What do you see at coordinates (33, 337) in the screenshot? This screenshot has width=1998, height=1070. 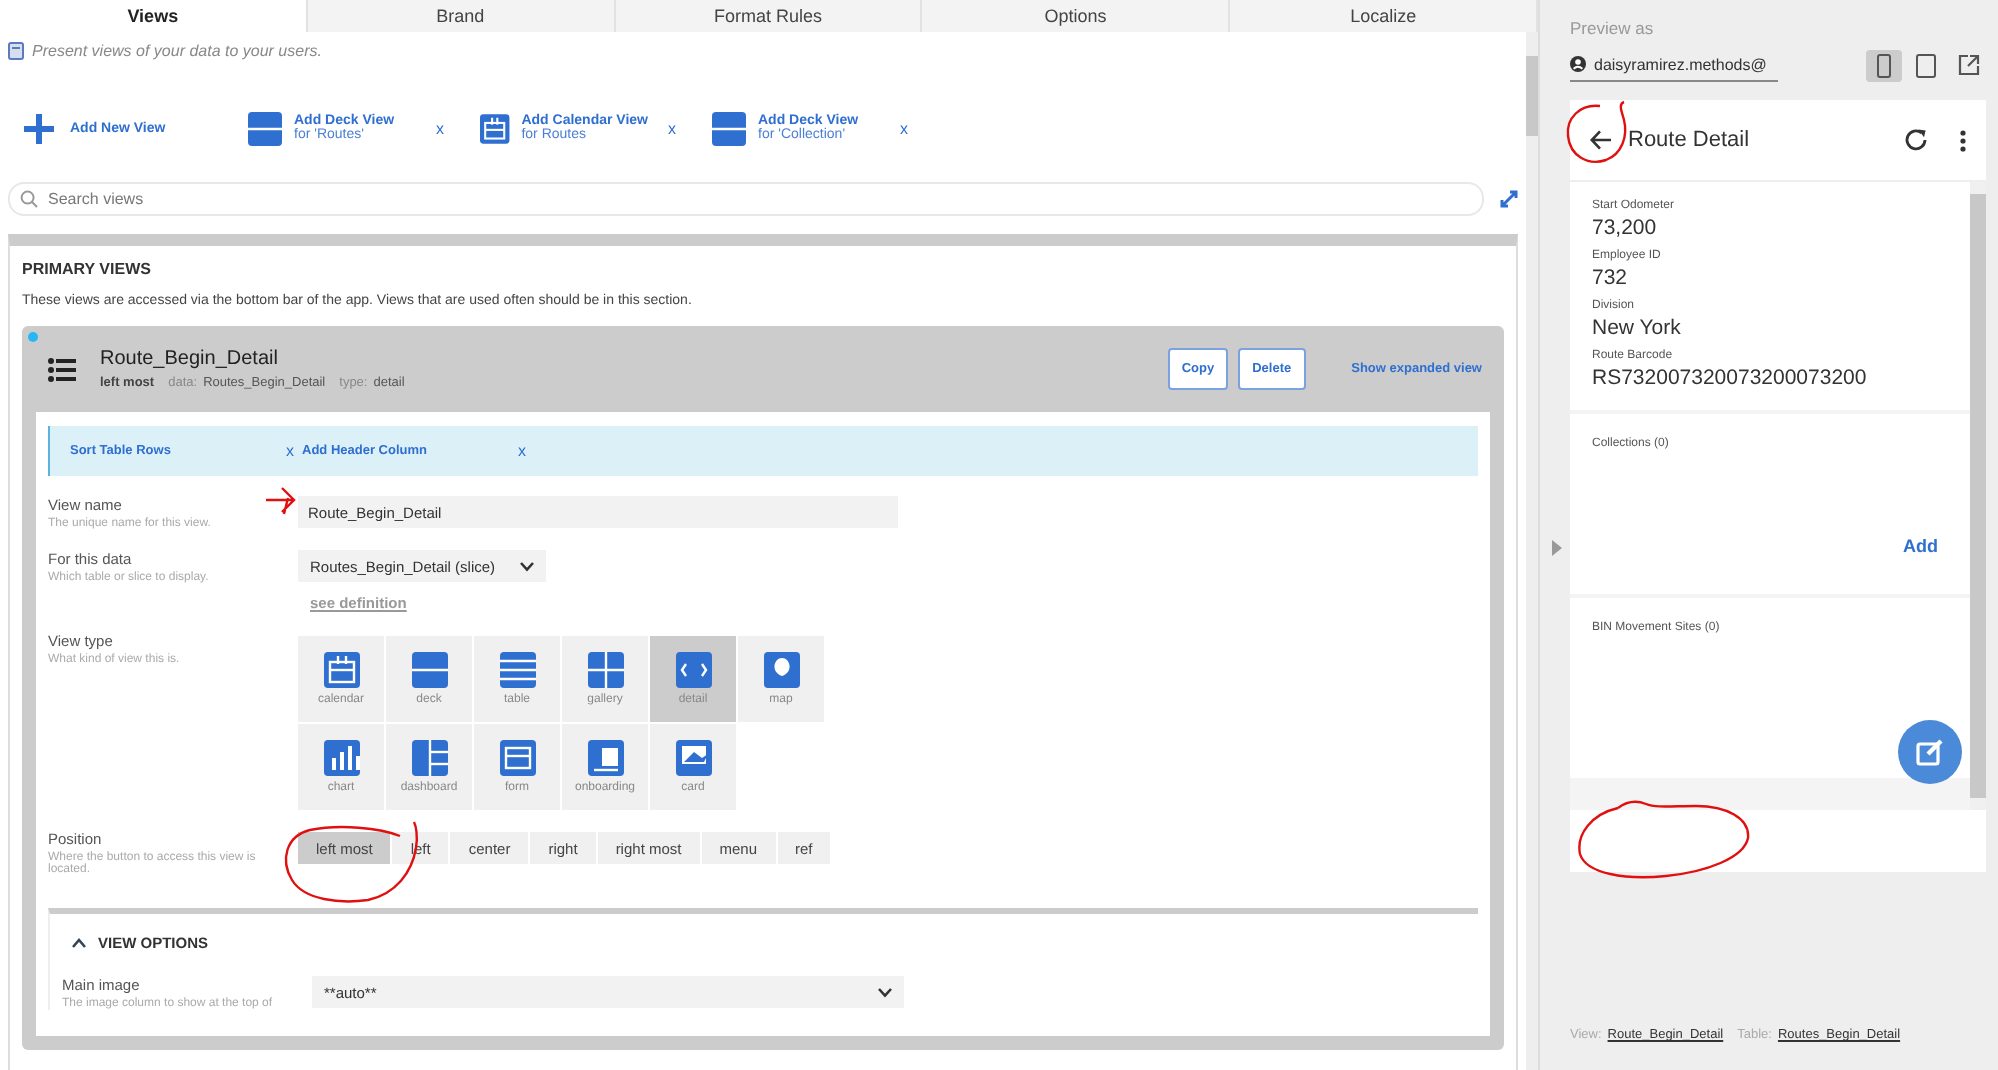 I see `status-dot` at bounding box center [33, 337].